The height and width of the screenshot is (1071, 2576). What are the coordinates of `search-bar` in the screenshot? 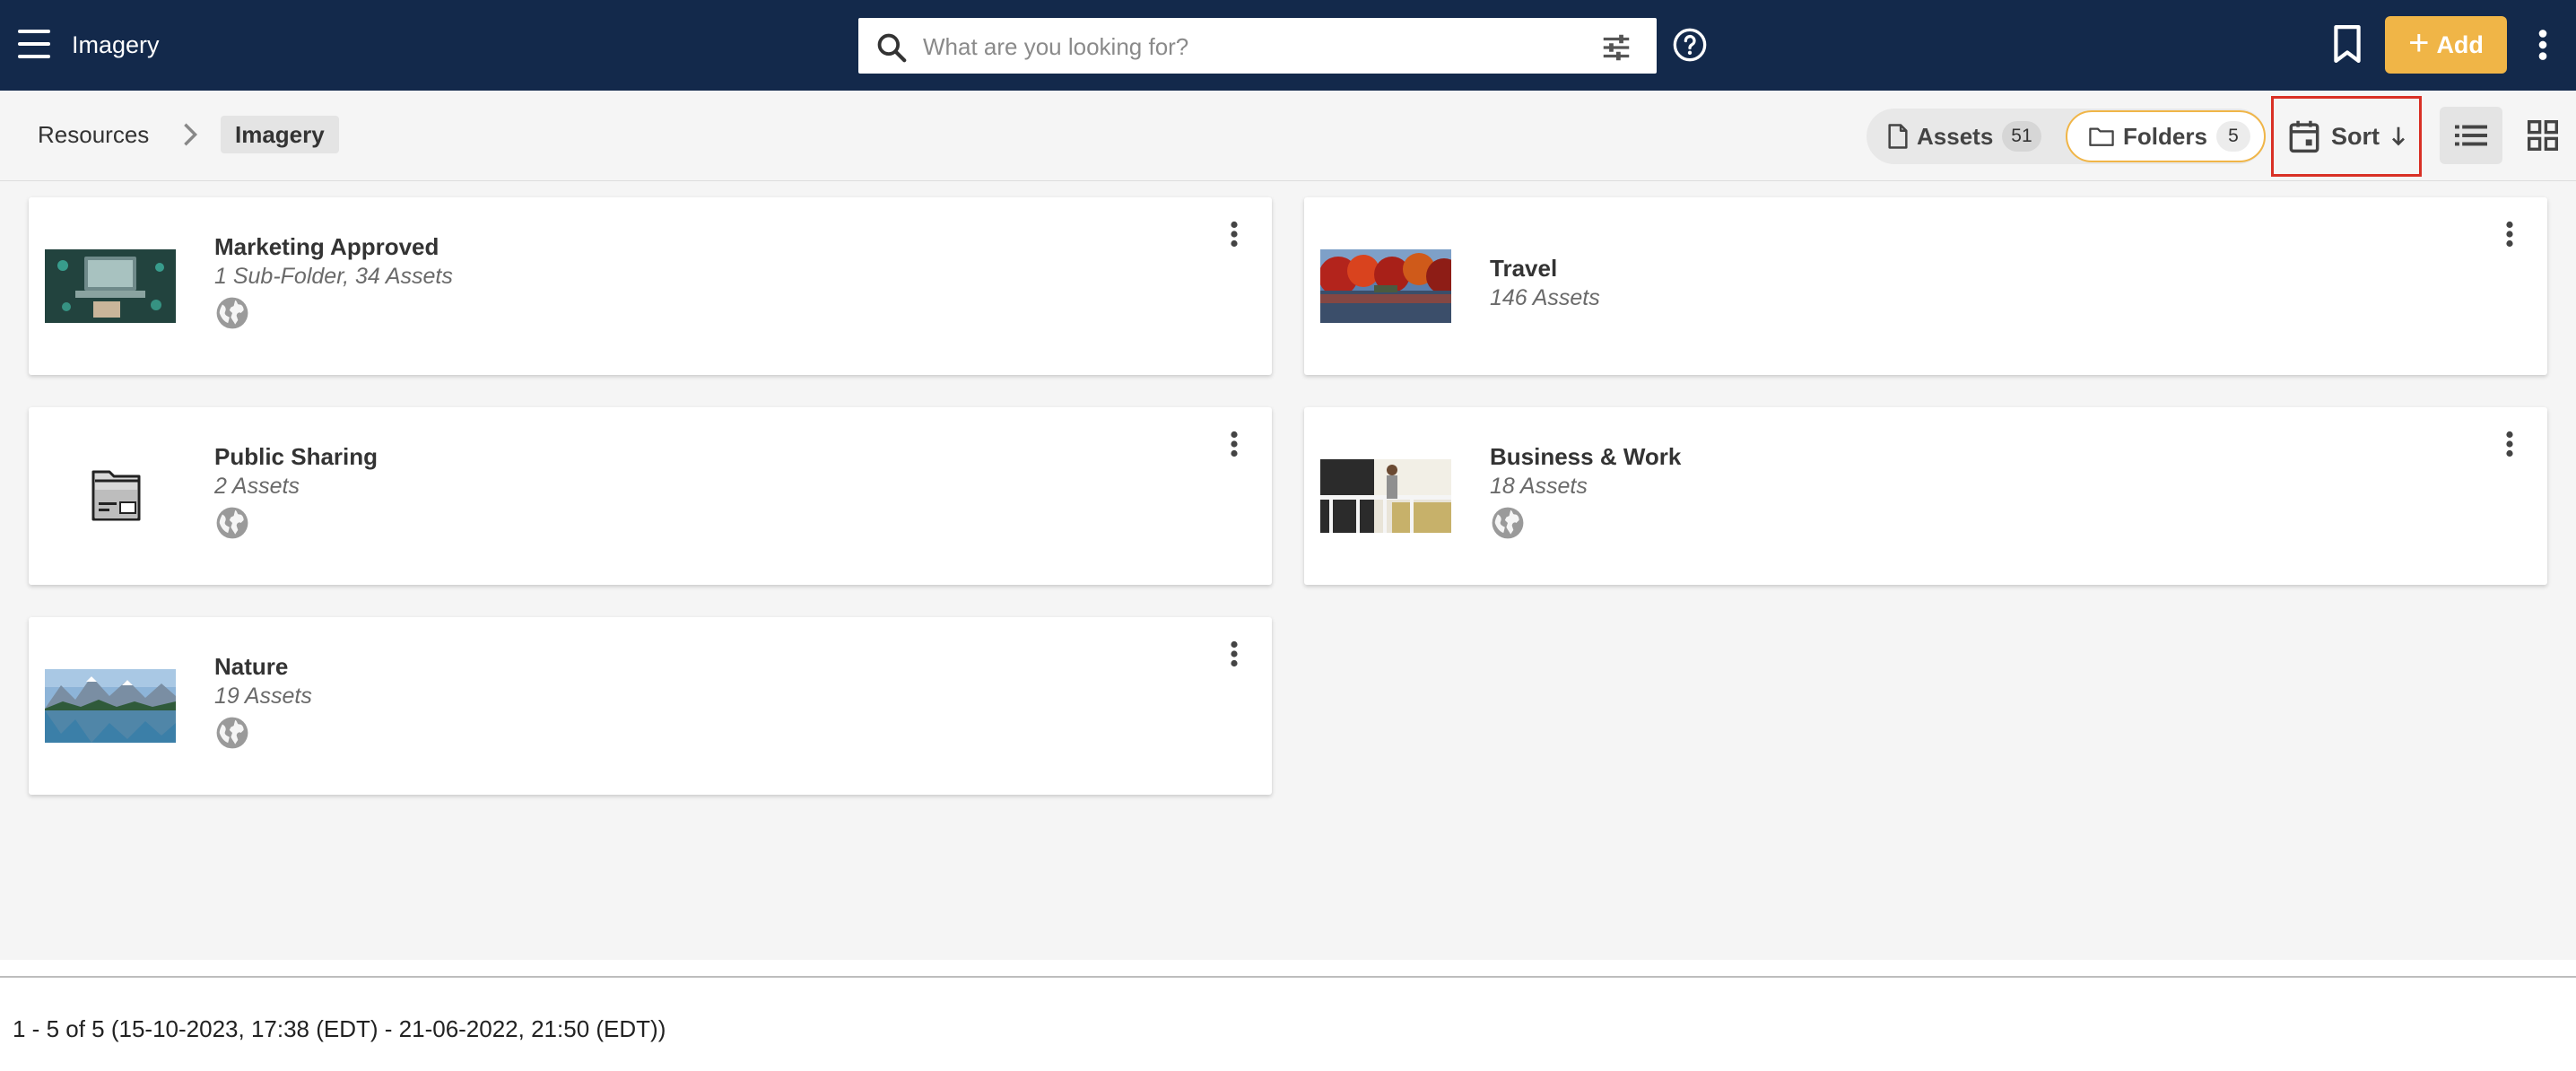 It's located at (1257, 46).